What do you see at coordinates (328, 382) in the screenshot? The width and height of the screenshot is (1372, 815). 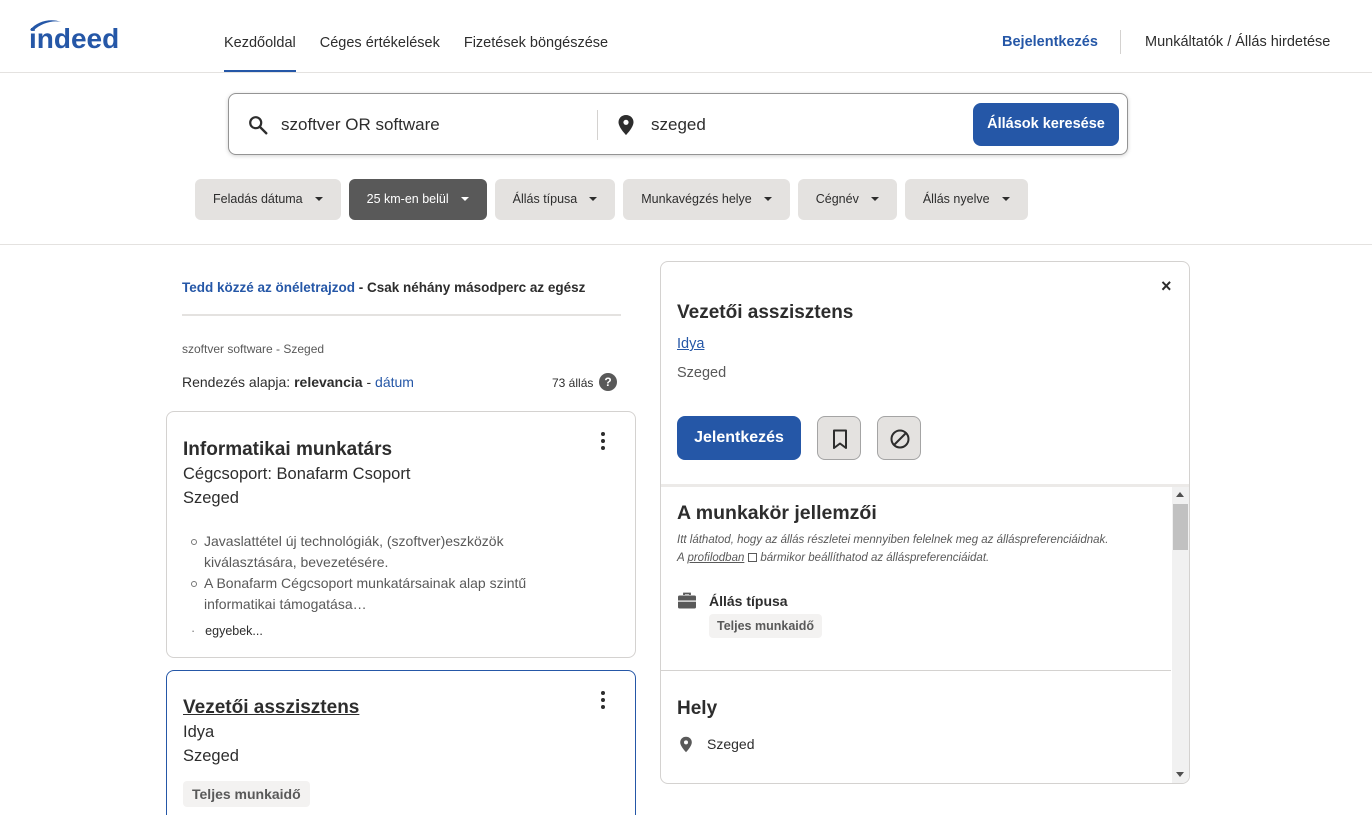 I see `sort-relevance: relevancia` at bounding box center [328, 382].